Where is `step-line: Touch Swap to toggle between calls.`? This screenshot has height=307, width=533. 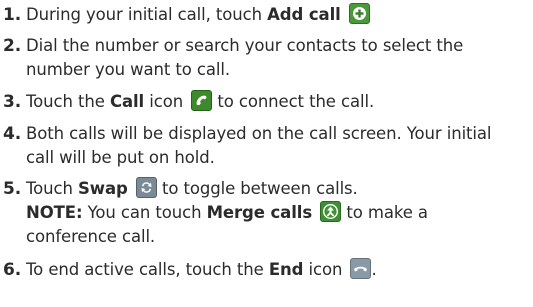 step-line: Touch Swap to toggle between calls. is located at coordinates (192, 187).